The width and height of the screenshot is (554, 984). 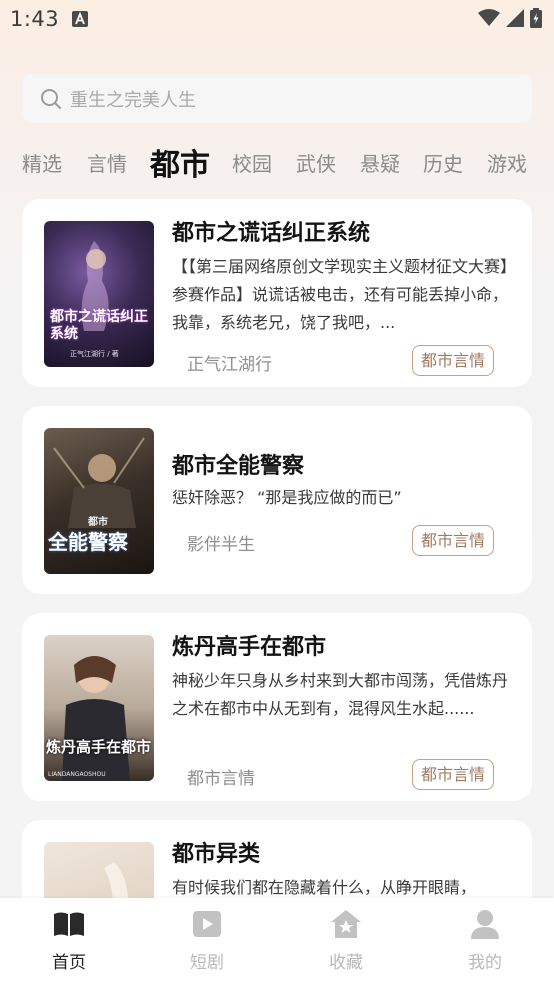 What do you see at coordinates (180, 162) in the screenshot?
I see `tab-dushi: 都市` at bounding box center [180, 162].